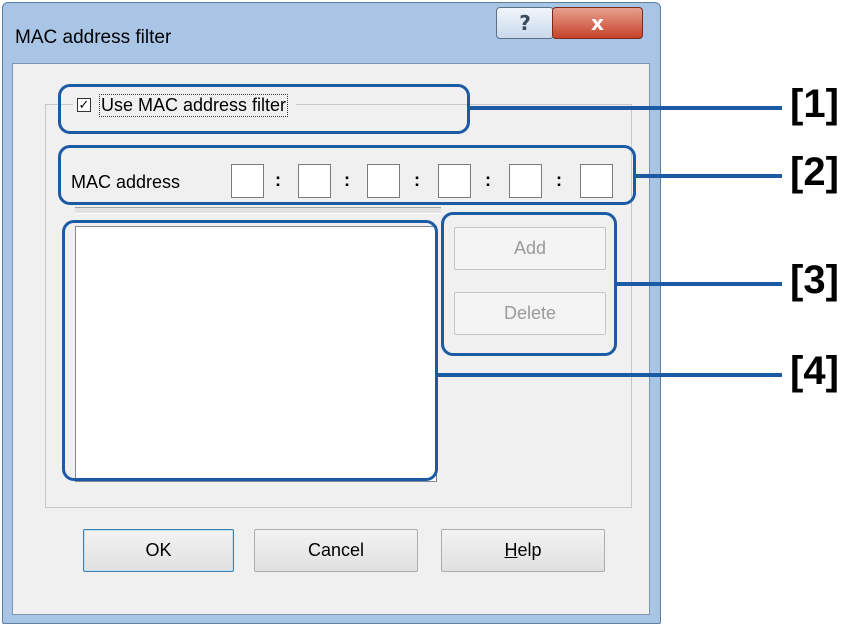  I want to click on help-mnemonic: H, so click(511, 550).